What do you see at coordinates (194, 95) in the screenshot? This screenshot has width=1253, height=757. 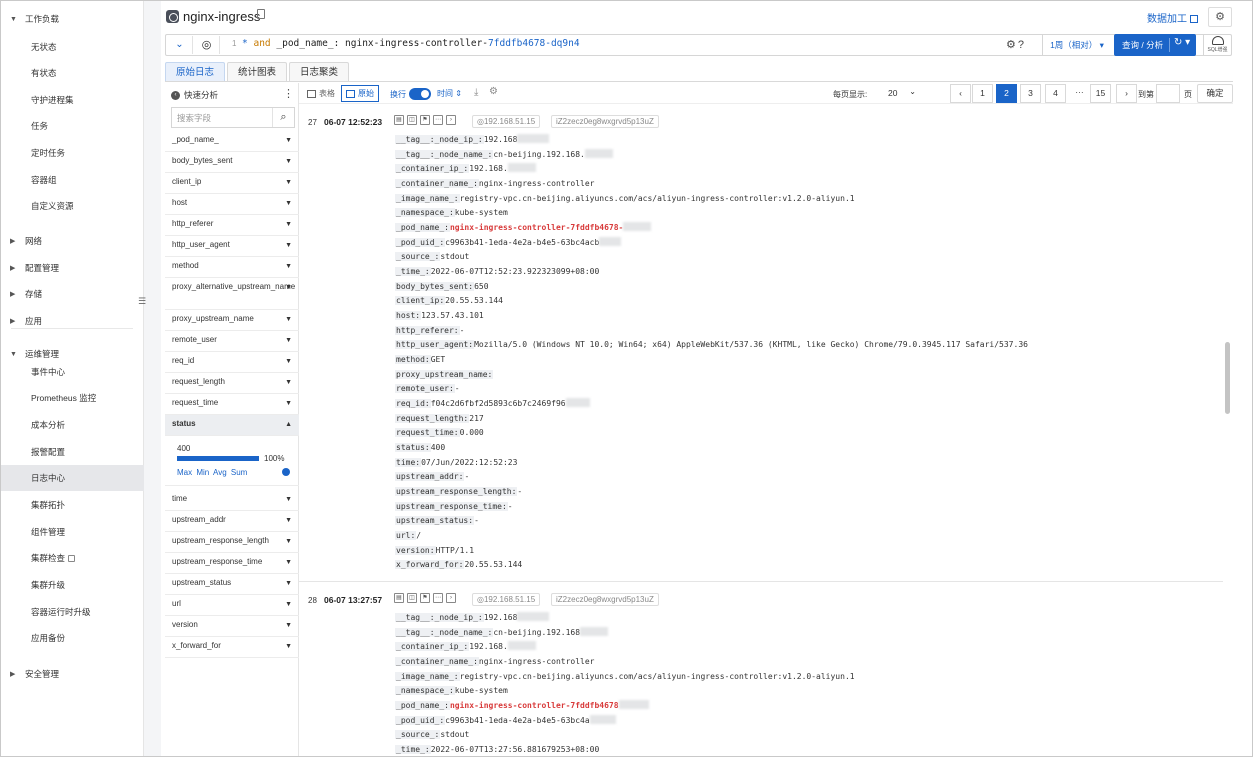 I see `quick-analysis-header: ‹ 快速分析` at bounding box center [194, 95].